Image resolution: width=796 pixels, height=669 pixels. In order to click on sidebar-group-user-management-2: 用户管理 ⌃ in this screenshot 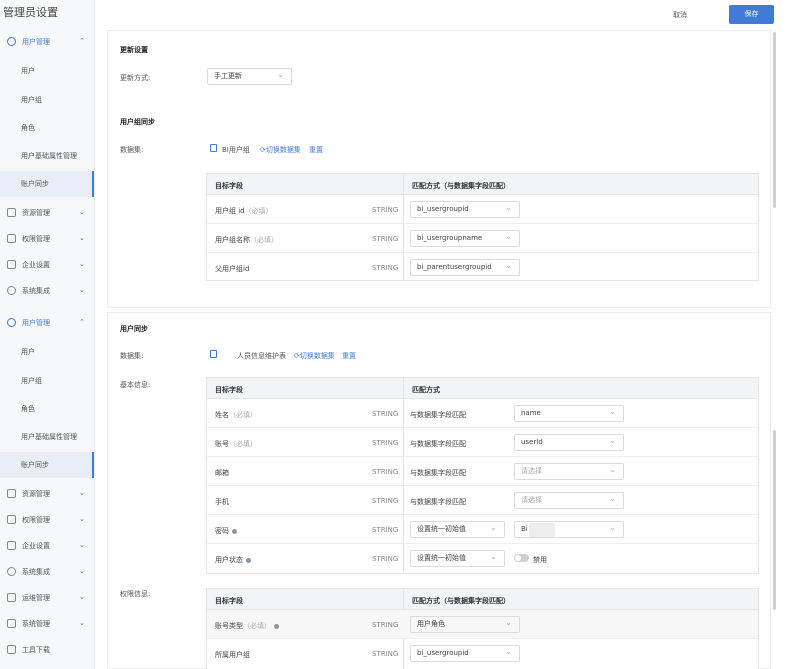, I will do `click(47, 323)`.